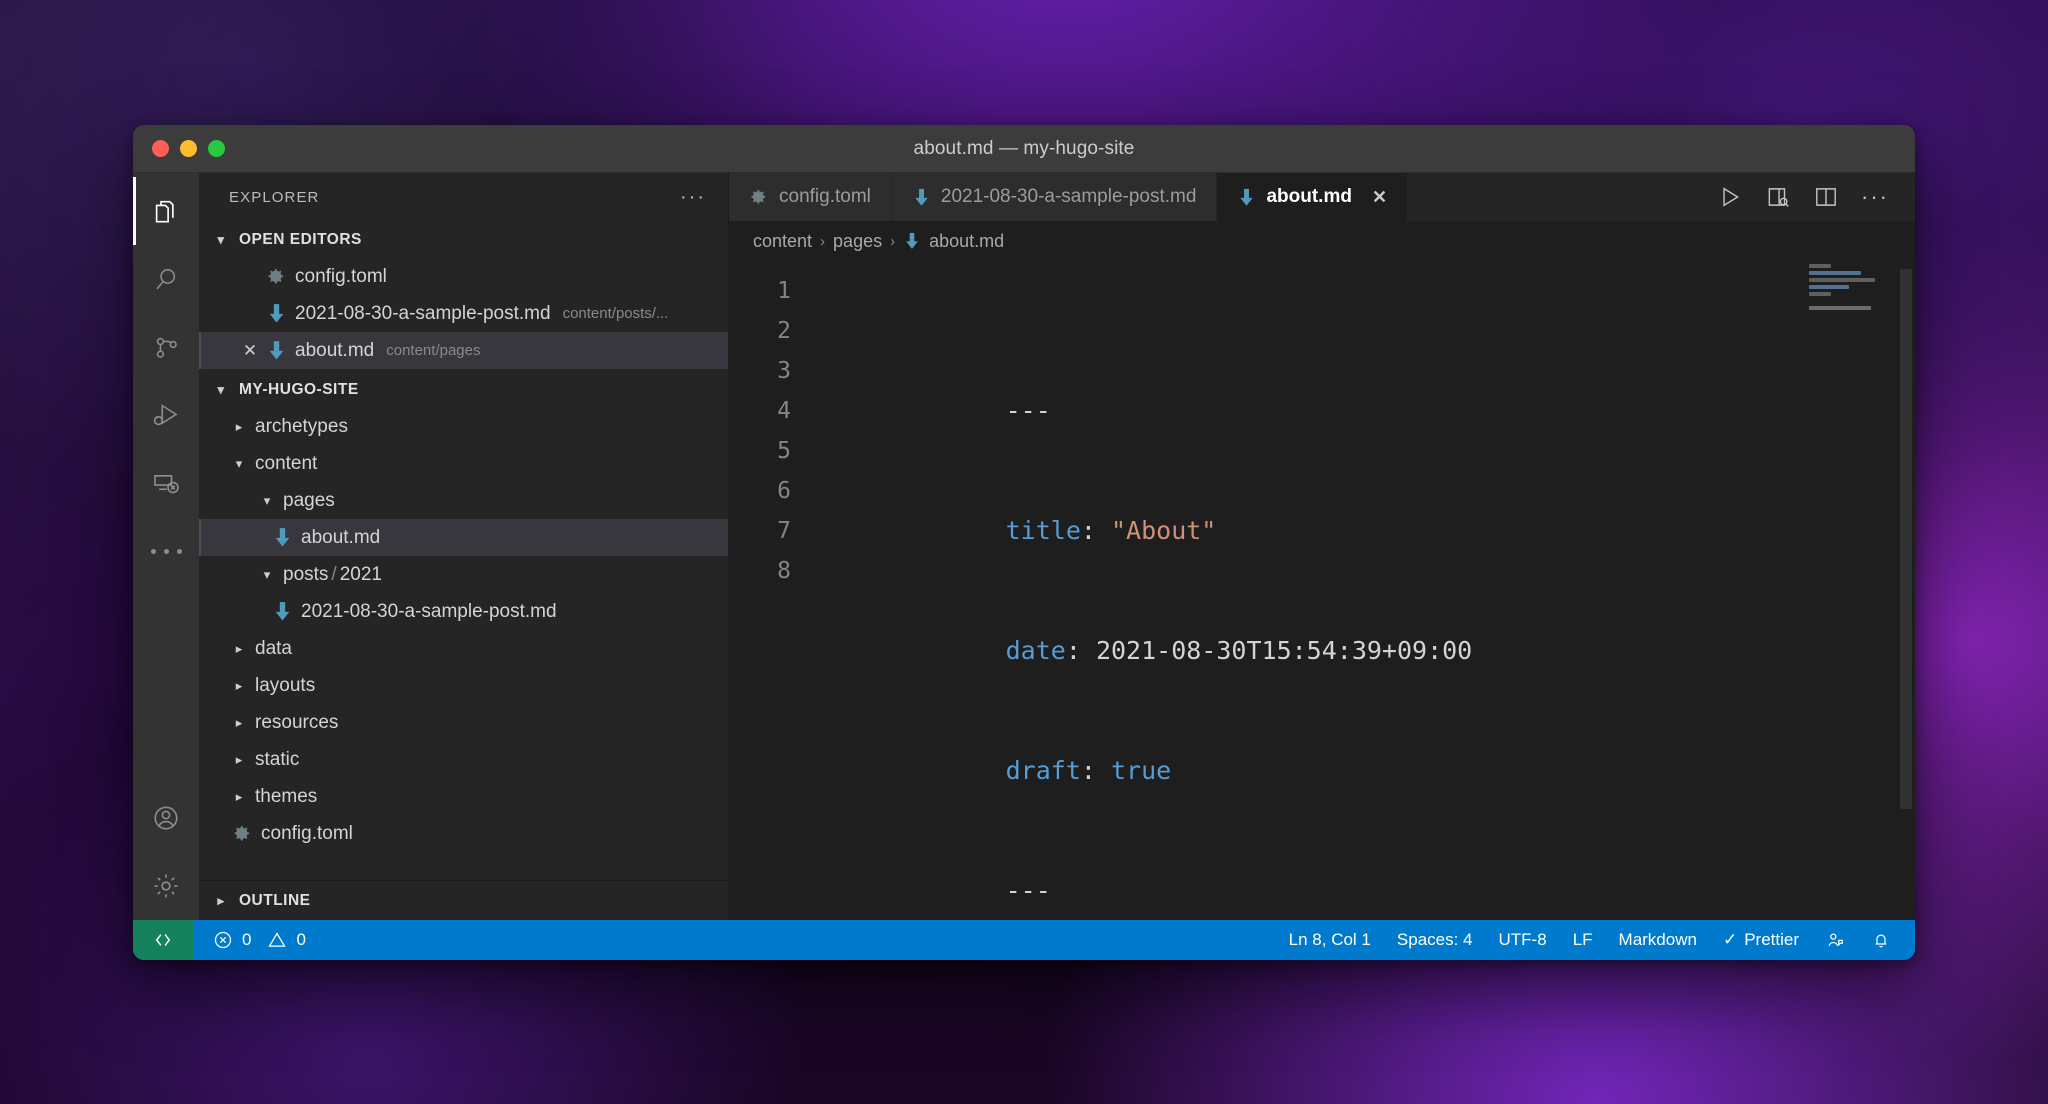 The image size is (2048, 1104). I want to click on status-indentation: Spaces: 4, so click(1435, 940).